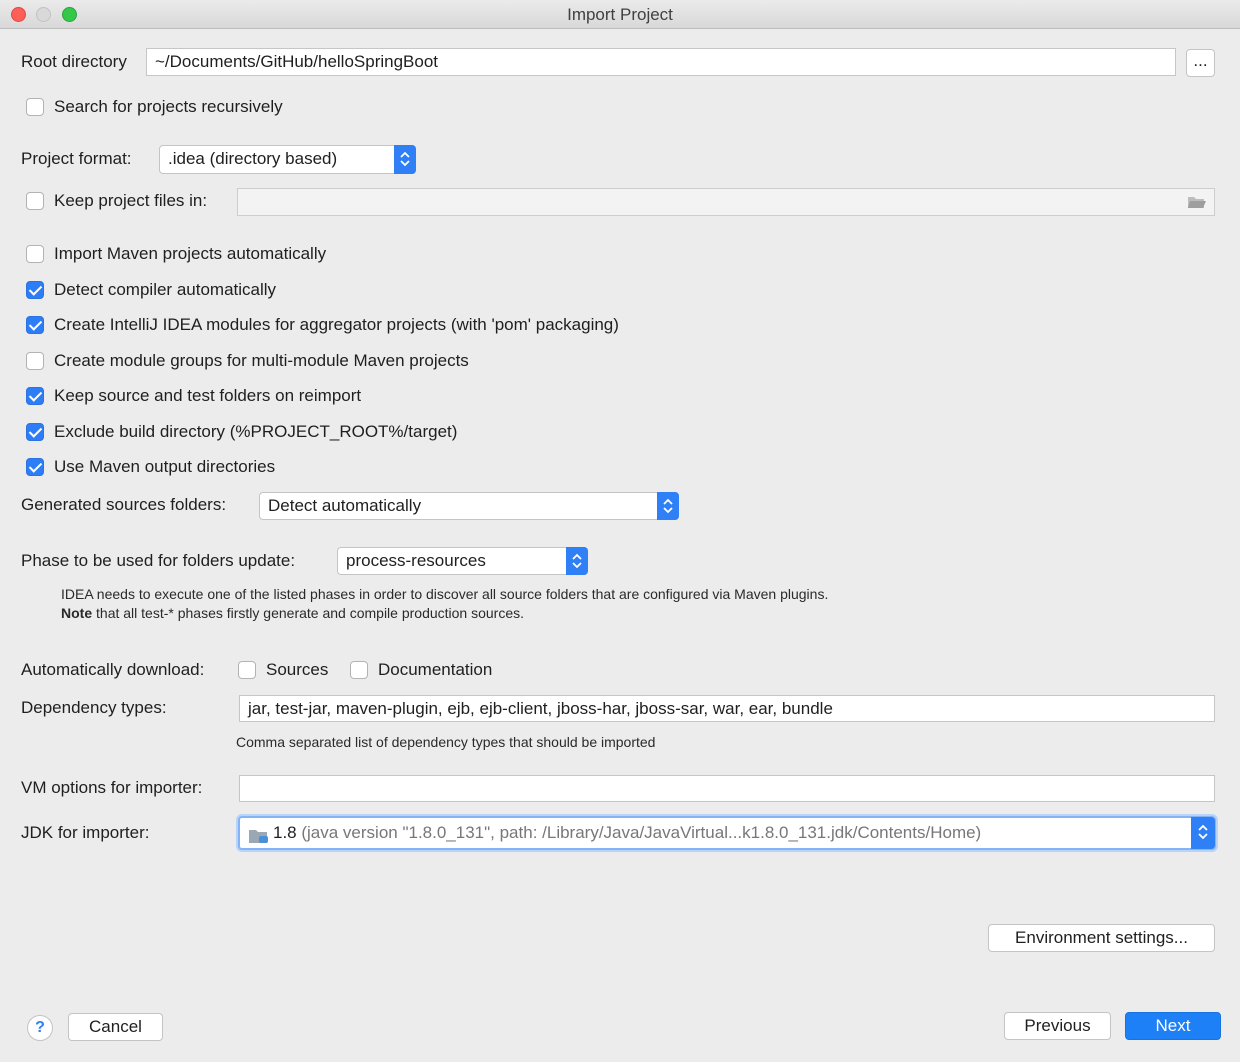 The width and height of the screenshot is (1240, 1062). Describe the element at coordinates (1057, 1026) in the screenshot. I see `previous-button: Previous` at that location.